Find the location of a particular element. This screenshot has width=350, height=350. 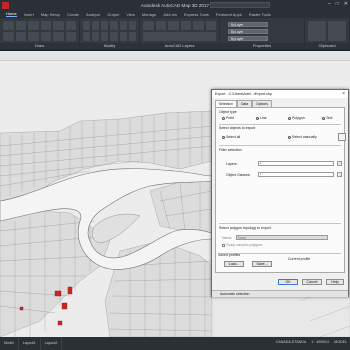

lineweight-dropdown: ByLayer is located at coordinates (248, 31).